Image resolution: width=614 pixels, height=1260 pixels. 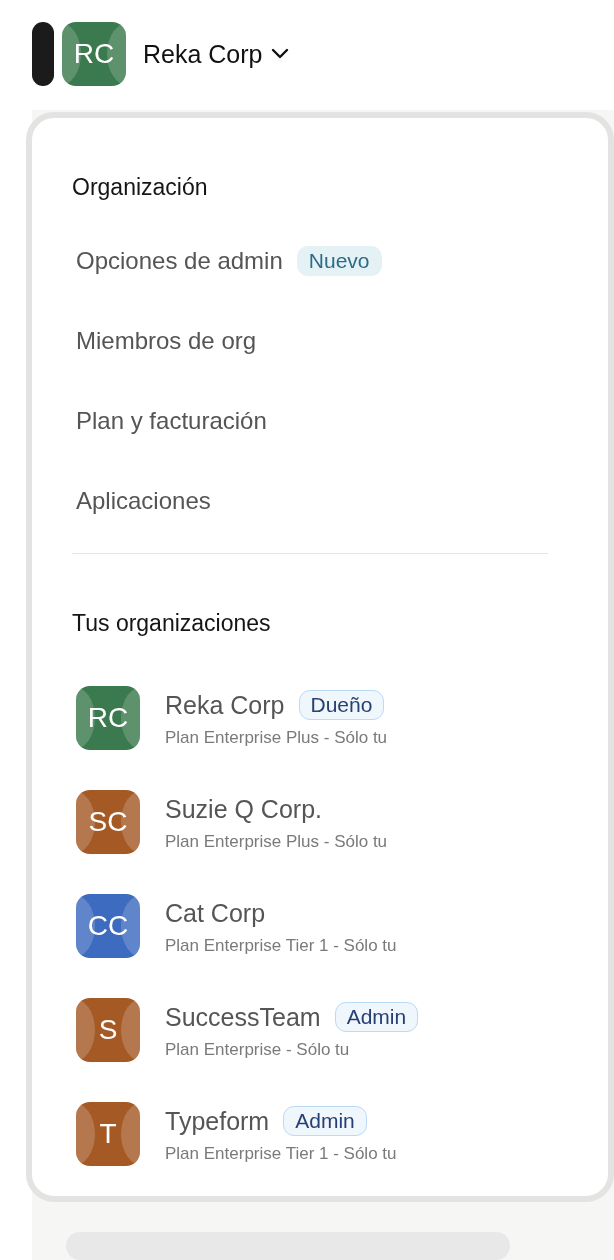 I want to click on menu-item: Aplicaciones, so click(x=326, y=501).